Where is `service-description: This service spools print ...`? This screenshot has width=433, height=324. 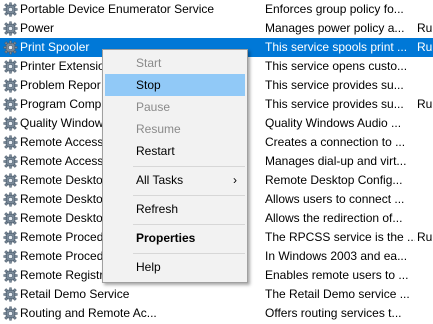 service-description: This service spools print ... is located at coordinates (336, 47).